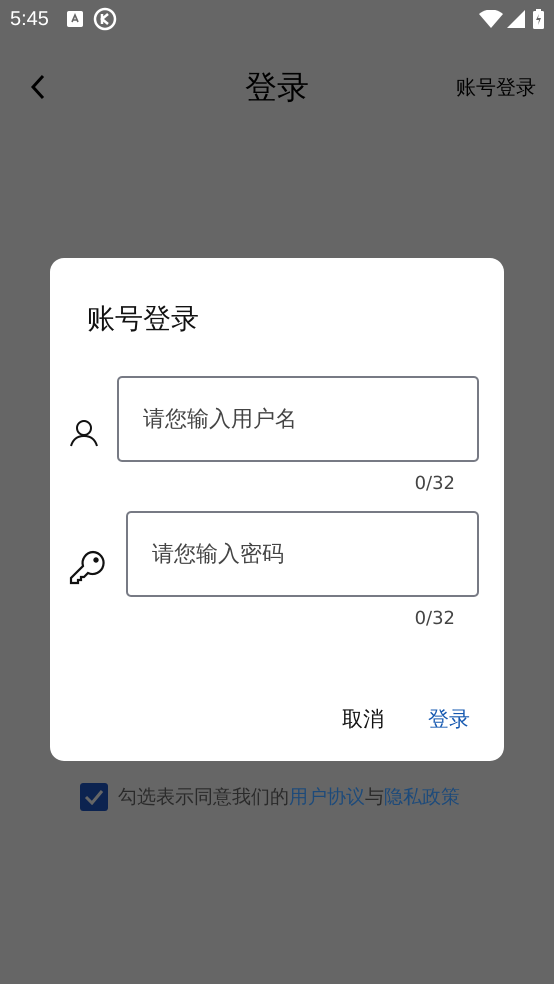 Image resolution: width=554 pixels, height=984 pixels. Describe the element at coordinates (491, 19) in the screenshot. I see `wifi-icon` at that location.